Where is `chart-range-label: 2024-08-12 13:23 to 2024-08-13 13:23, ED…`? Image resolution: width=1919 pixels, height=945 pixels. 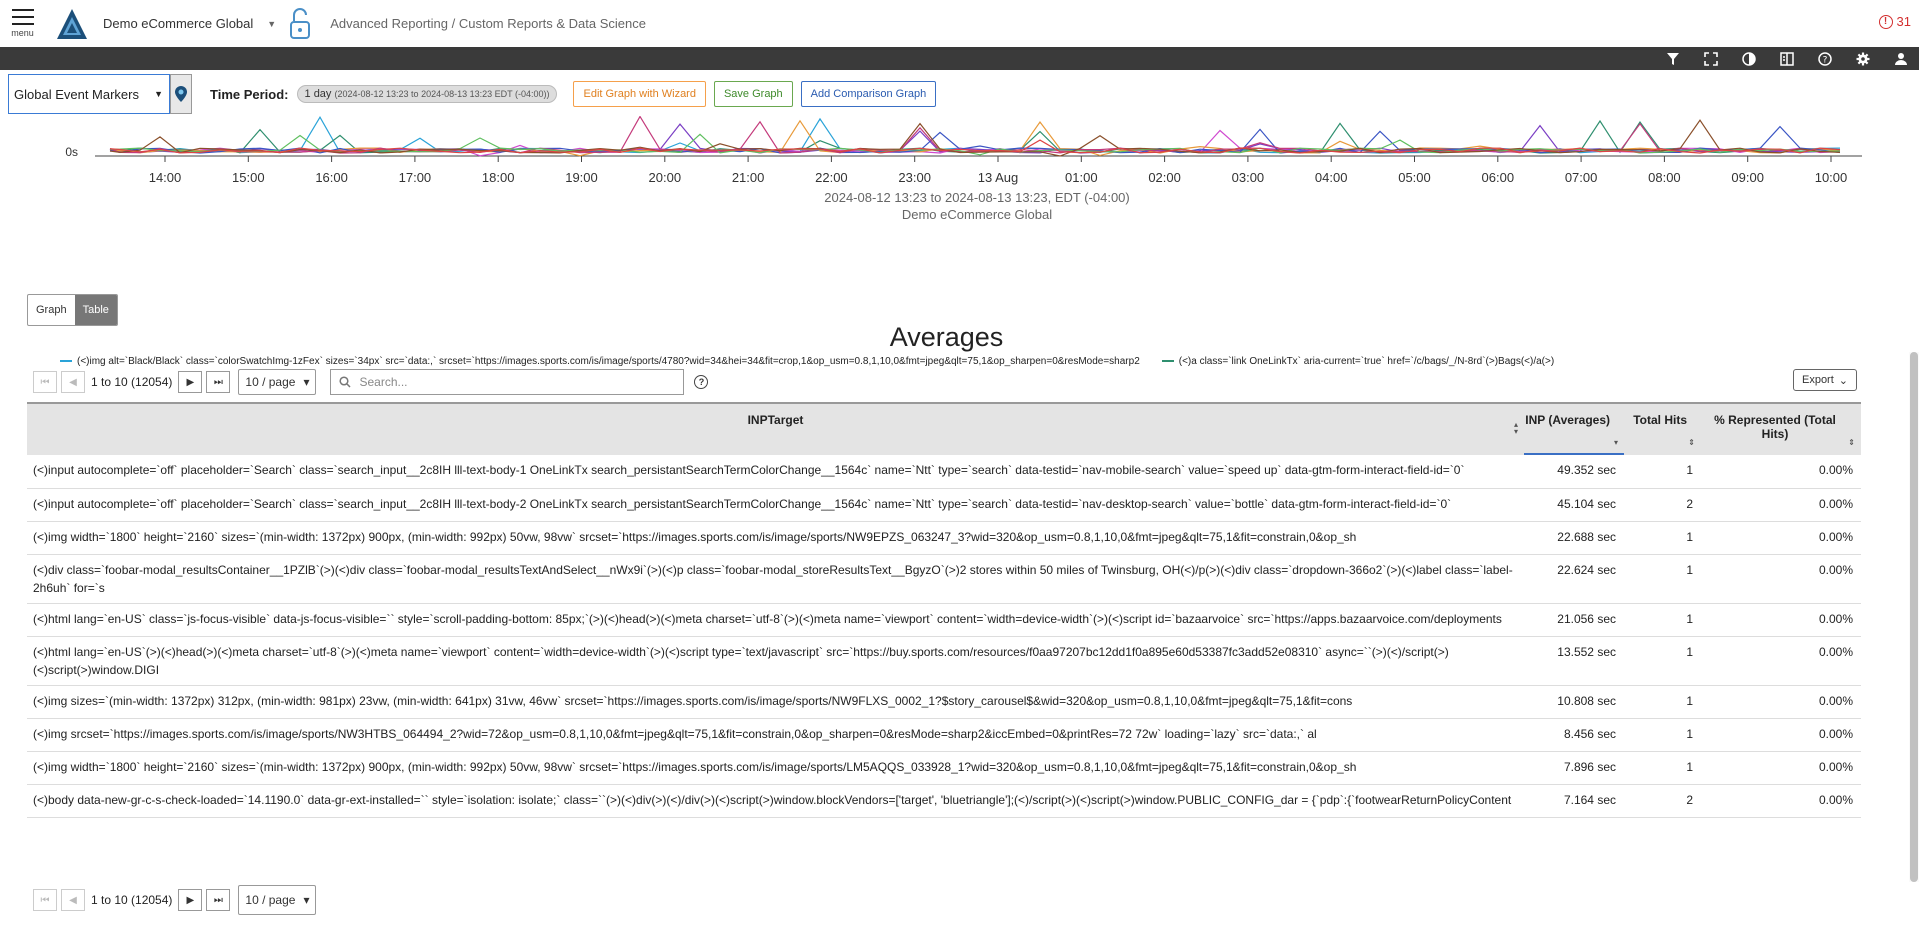
chart-range-label: 2024-08-12 13:23 to 2024-08-13 13:23, ED… is located at coordinates (976, 197).